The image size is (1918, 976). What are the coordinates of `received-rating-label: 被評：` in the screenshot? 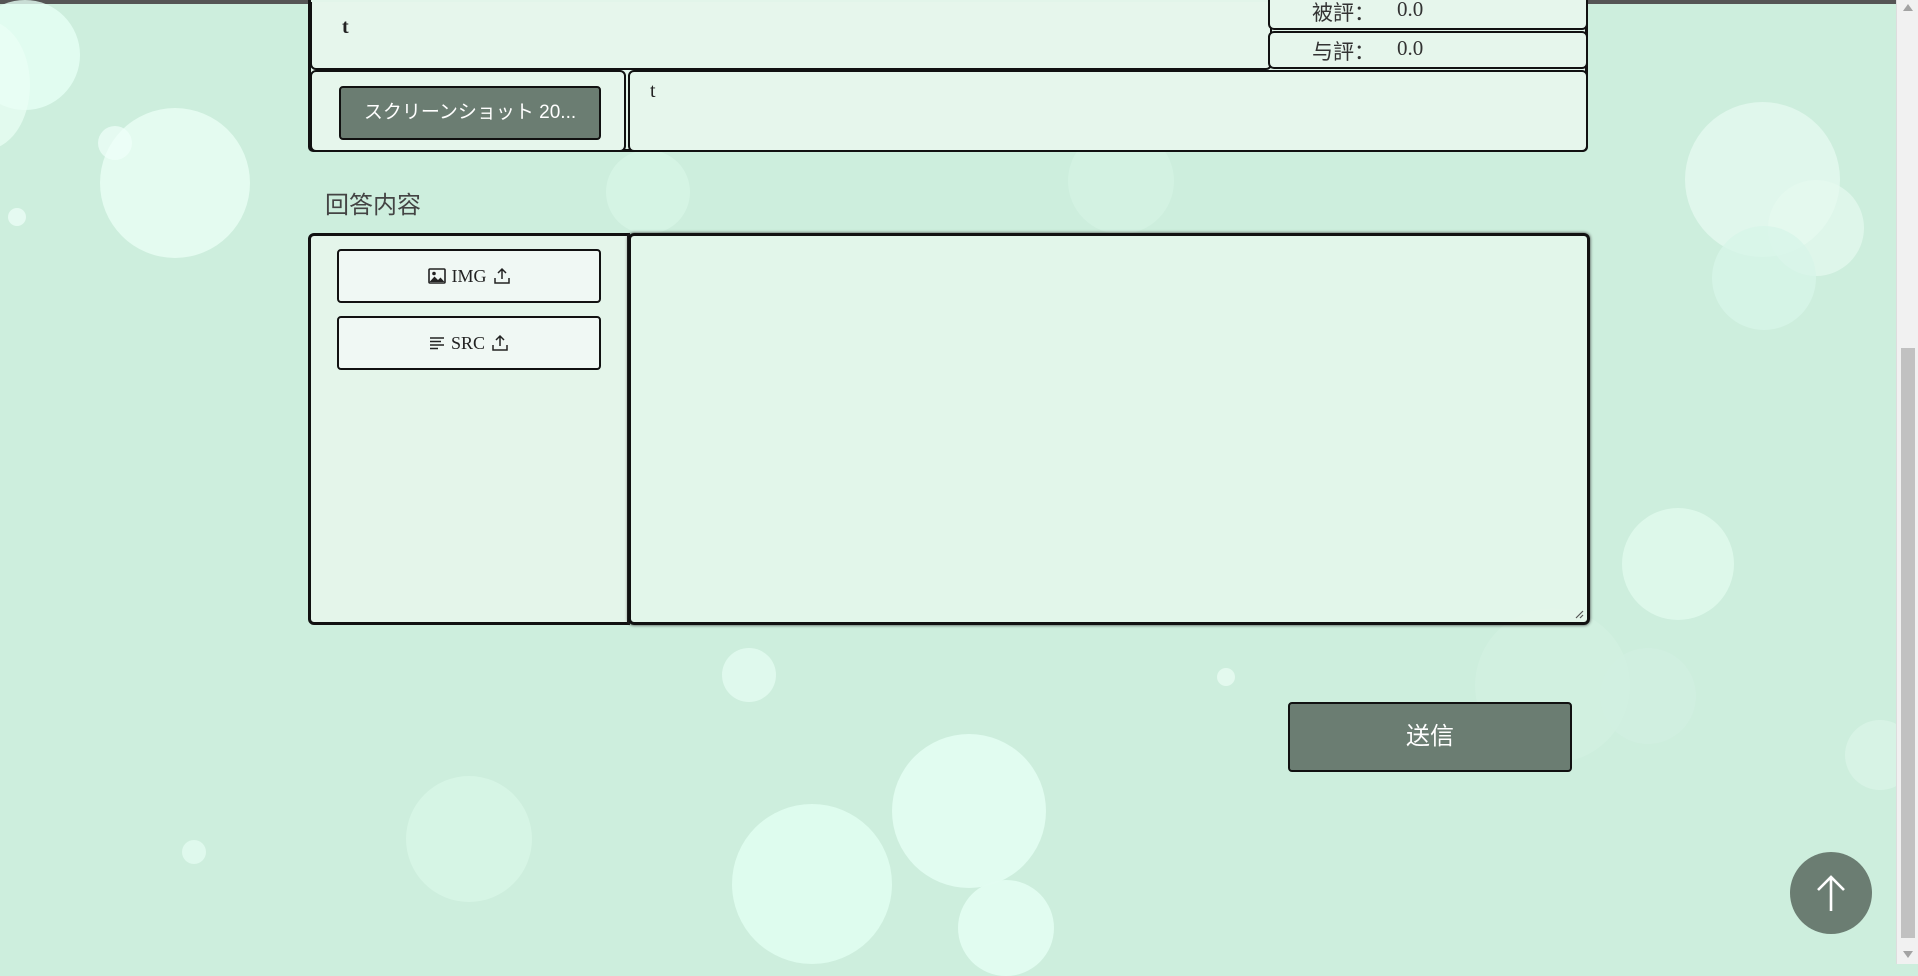 It's located at (1343, 13).